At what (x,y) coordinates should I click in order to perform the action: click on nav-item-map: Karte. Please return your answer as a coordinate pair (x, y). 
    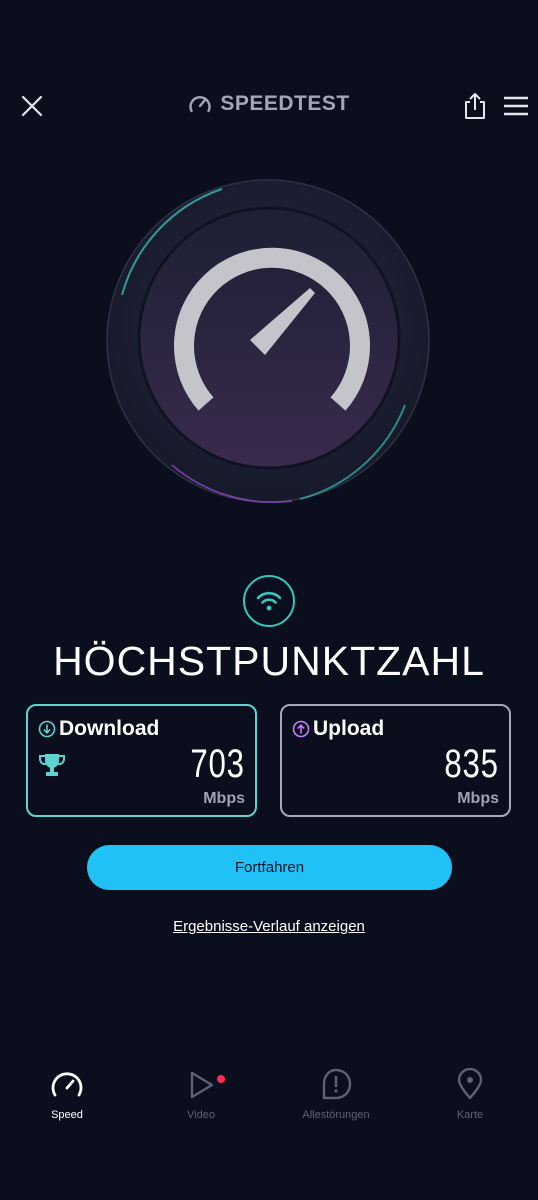
    Looking at the image, I should click on (470, 1100).